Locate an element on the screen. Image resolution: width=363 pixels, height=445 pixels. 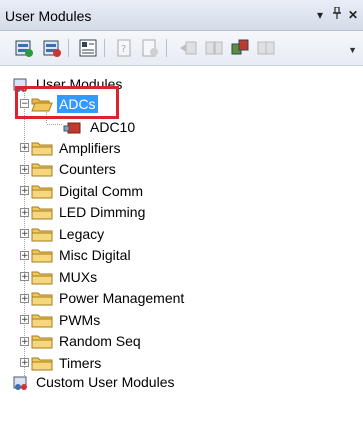
tree-folder: + Counters is located at coordinates (69, 169).